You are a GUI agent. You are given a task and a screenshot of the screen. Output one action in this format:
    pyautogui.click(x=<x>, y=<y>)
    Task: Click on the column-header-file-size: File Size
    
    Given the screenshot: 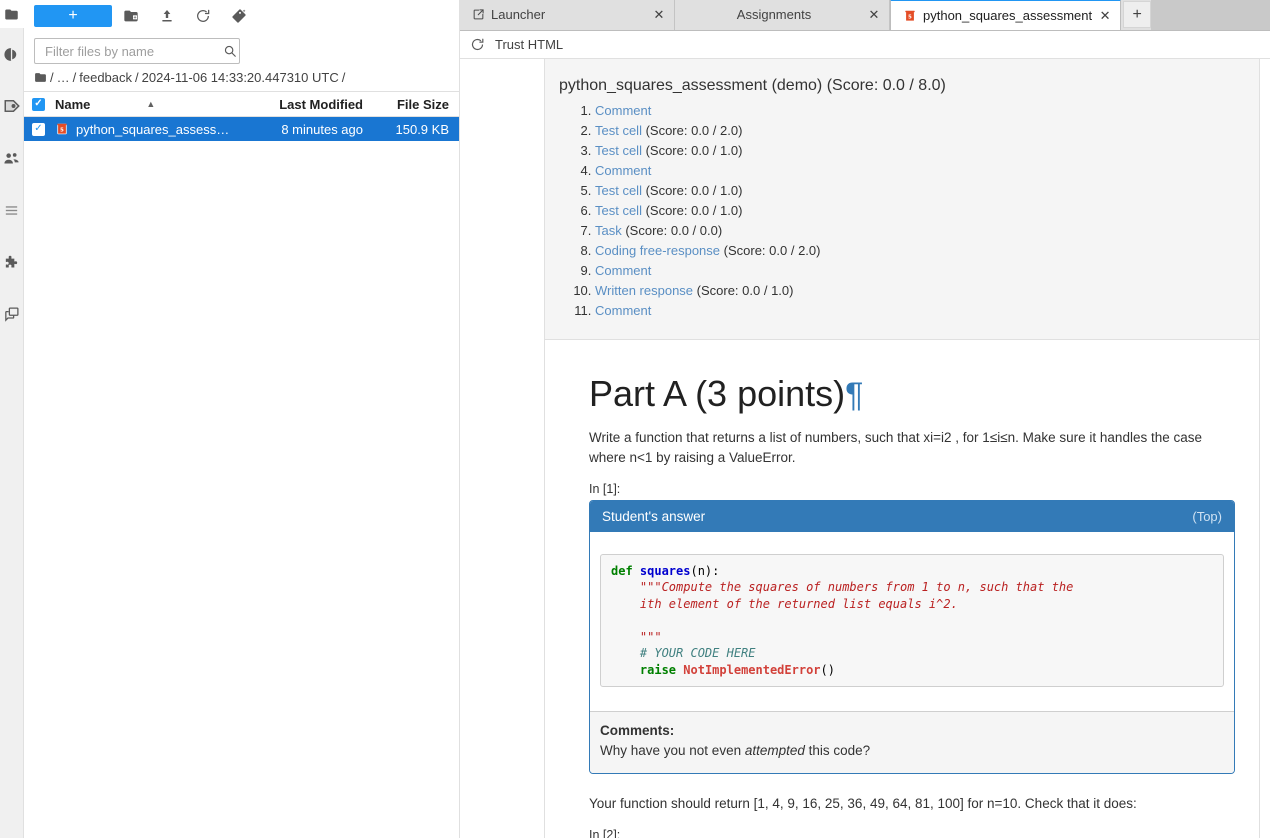 What is the action you would take?
    pyautogui.click(x=419, y=104)
    